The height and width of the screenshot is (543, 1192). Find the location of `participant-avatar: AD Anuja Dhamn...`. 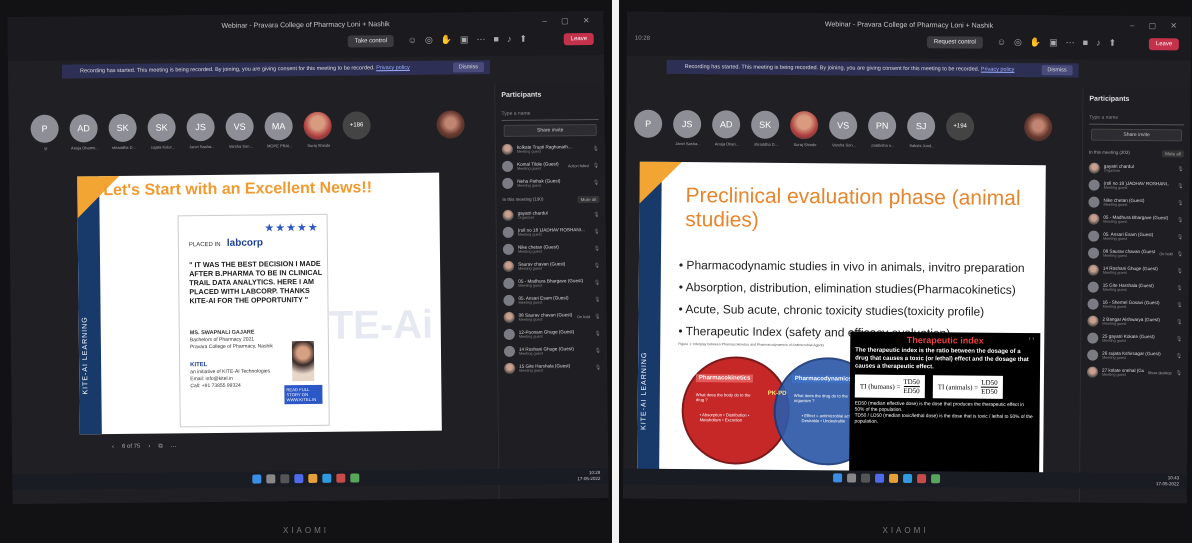

participant-avatar: AD Anuja Dhamn... is located at coordinates (84, 132).